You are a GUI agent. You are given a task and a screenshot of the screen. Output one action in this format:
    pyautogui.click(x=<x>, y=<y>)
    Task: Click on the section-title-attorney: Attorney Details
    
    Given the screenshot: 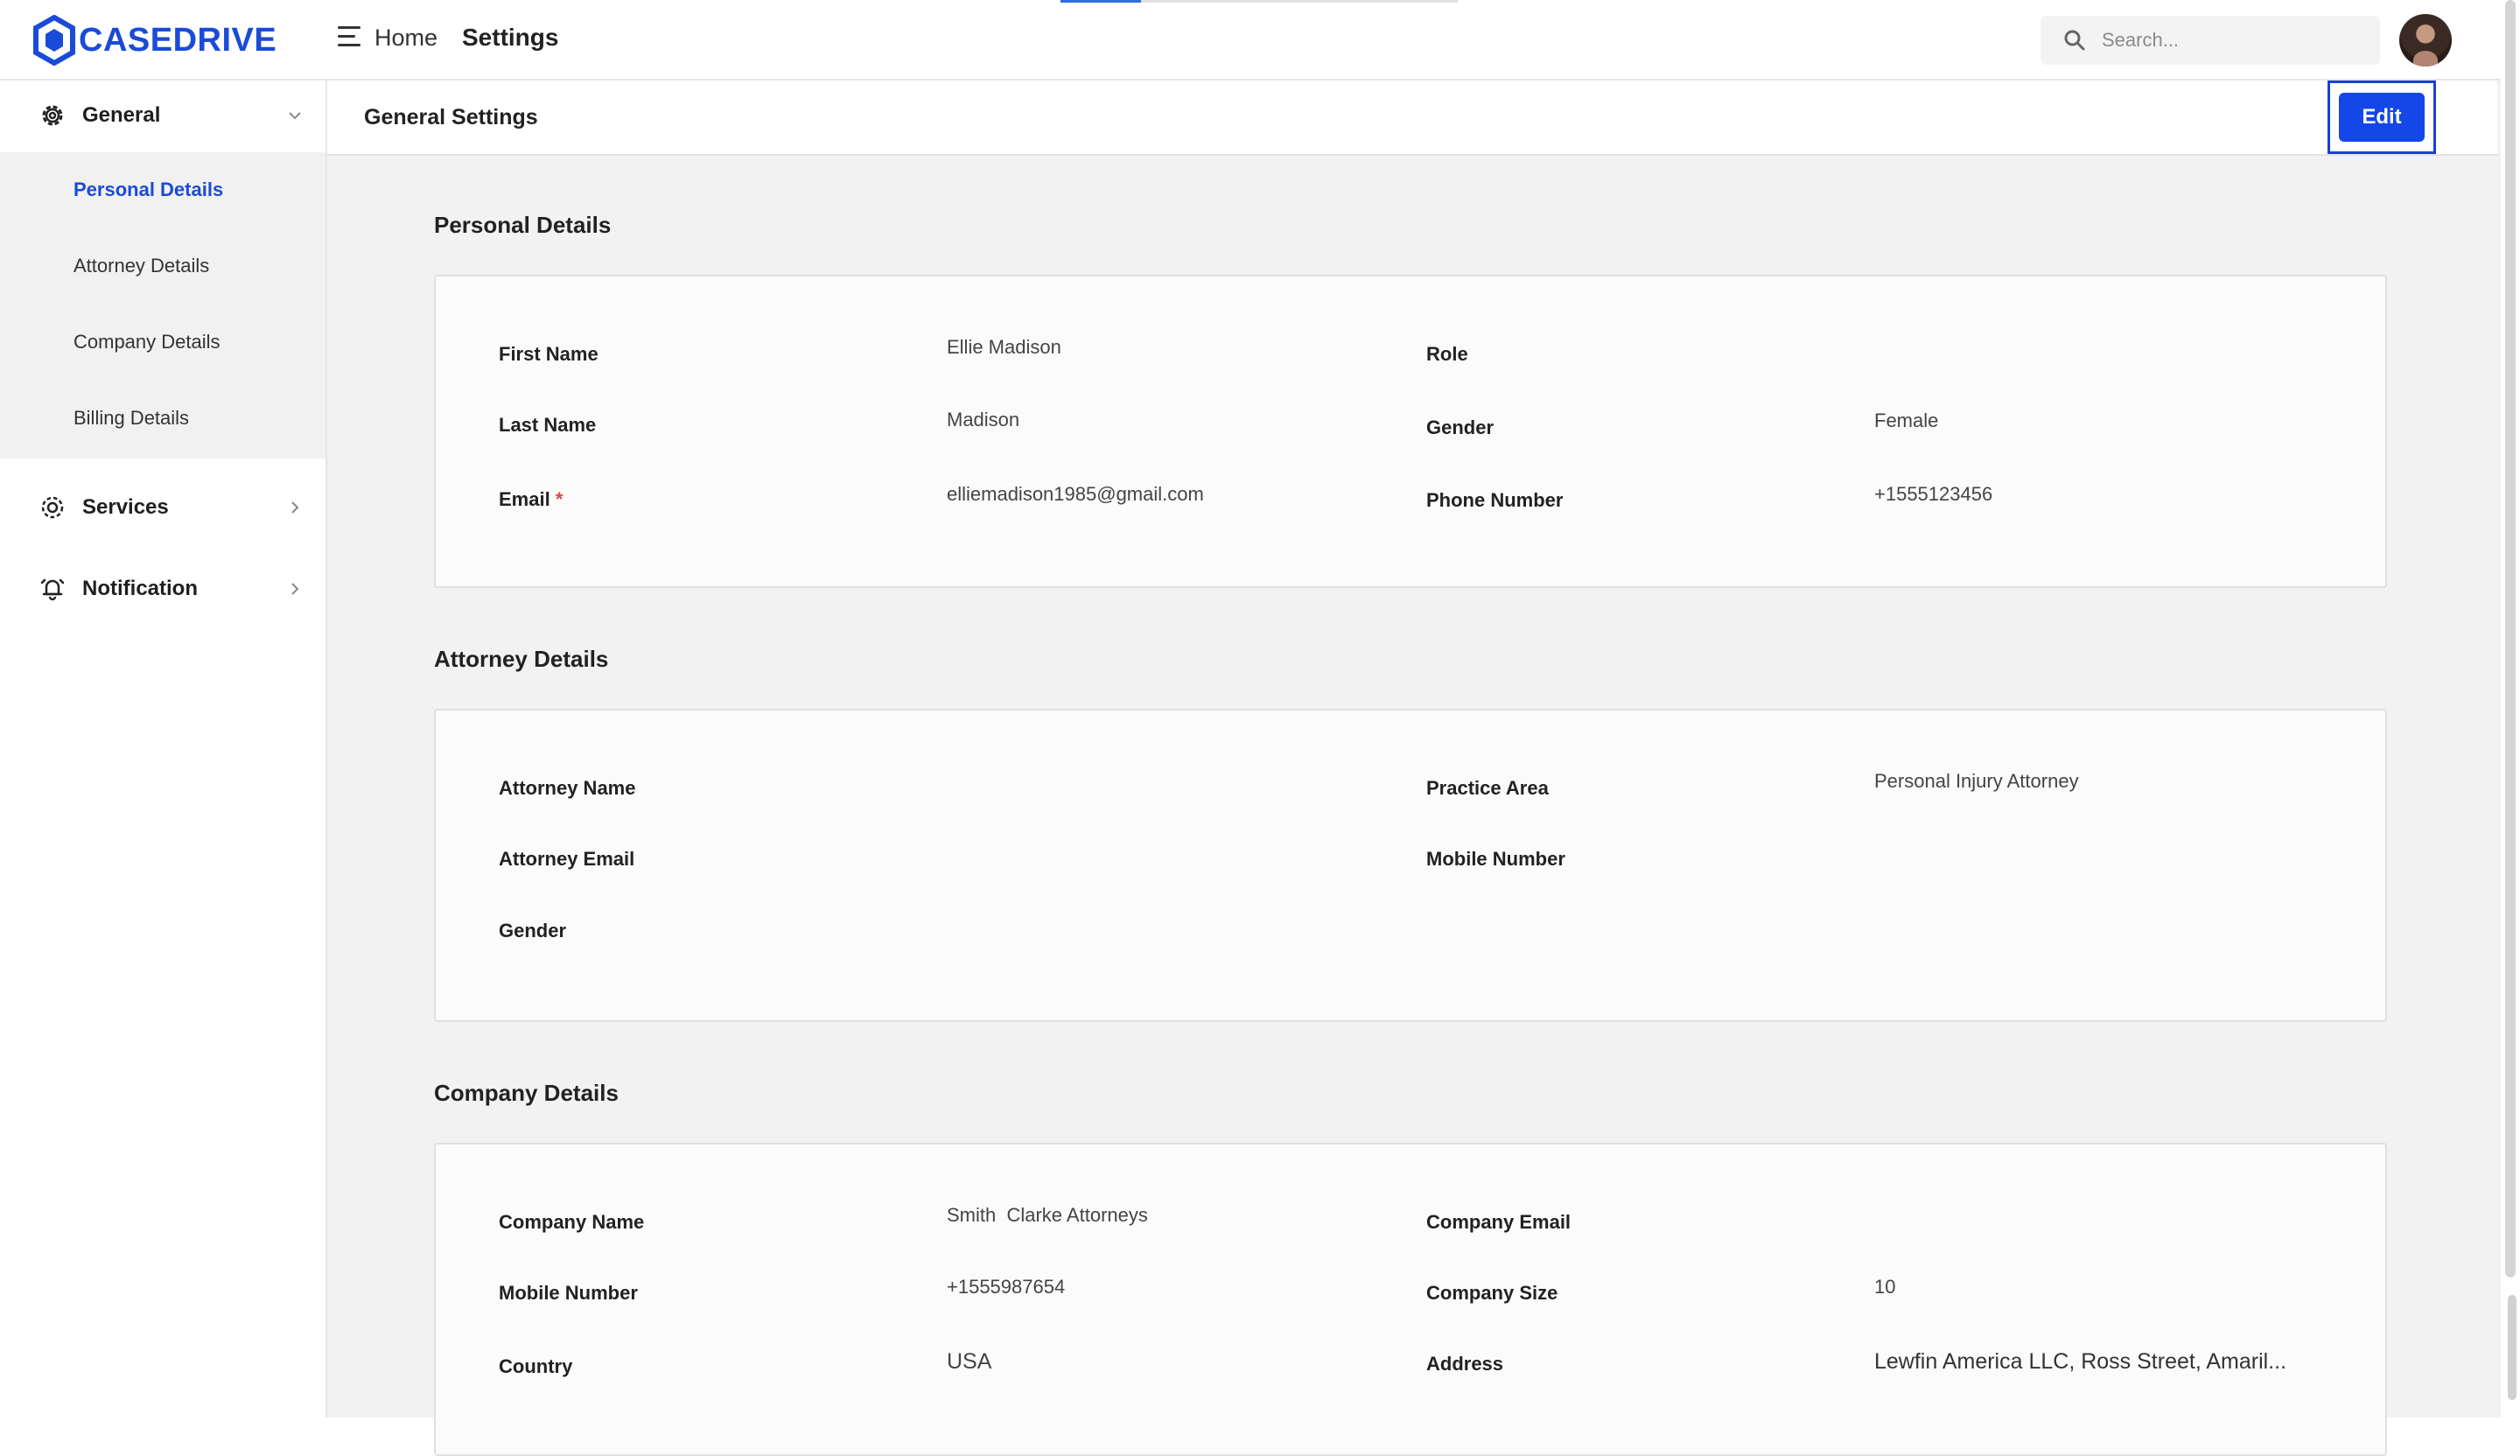 What is the action you would take?
    pyautogui.click(x=521, y=659)
    